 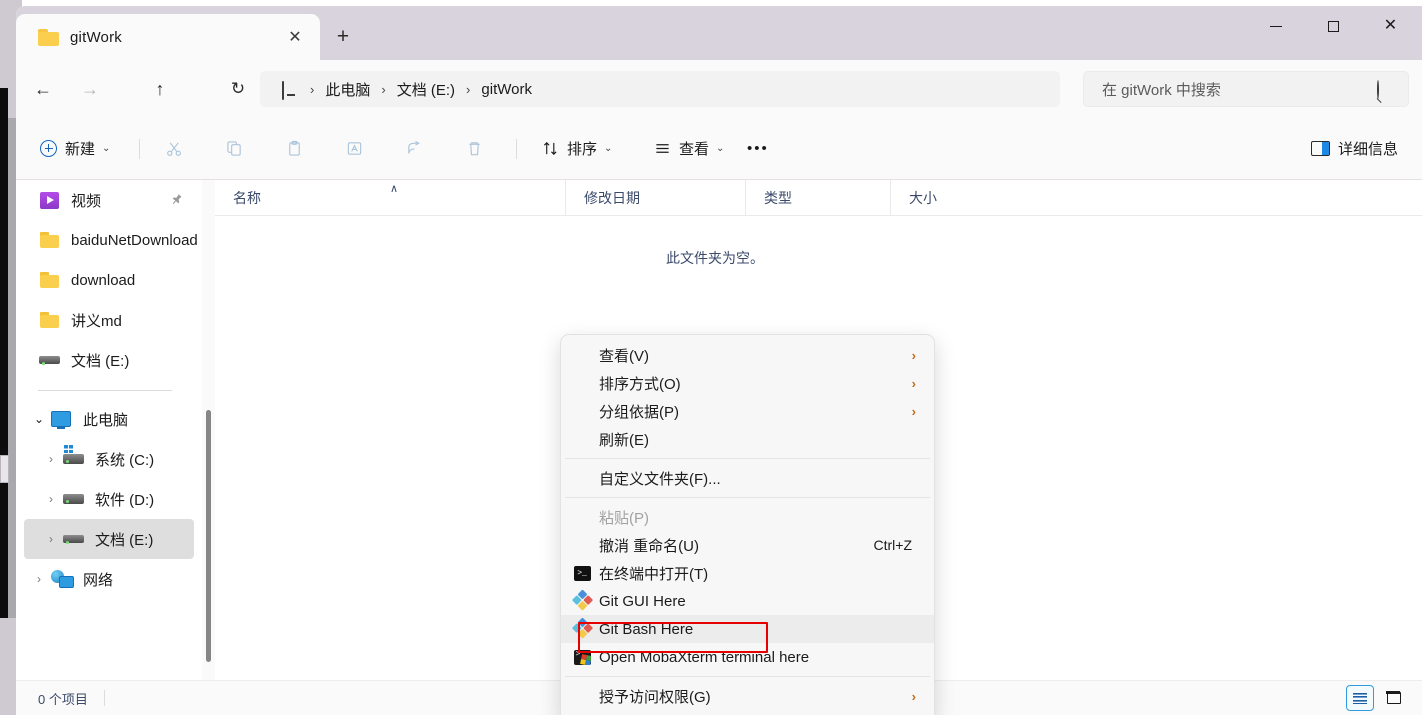 I want to click on context-menu-item-grant-access: 授予访问权限(G) ›, so click(x=747, y=696).